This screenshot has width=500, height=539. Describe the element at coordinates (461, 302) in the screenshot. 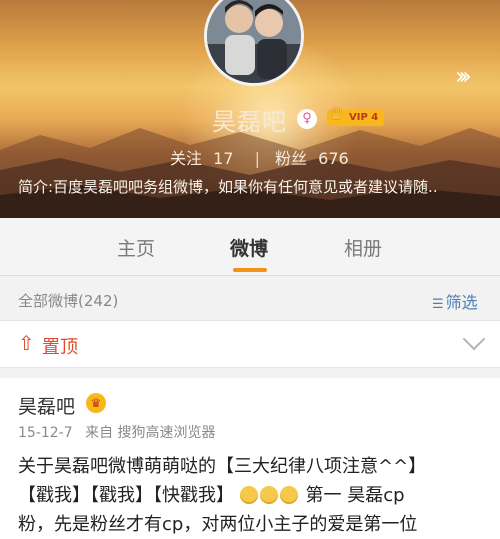

I see `filter-label: 筛选` at that location.